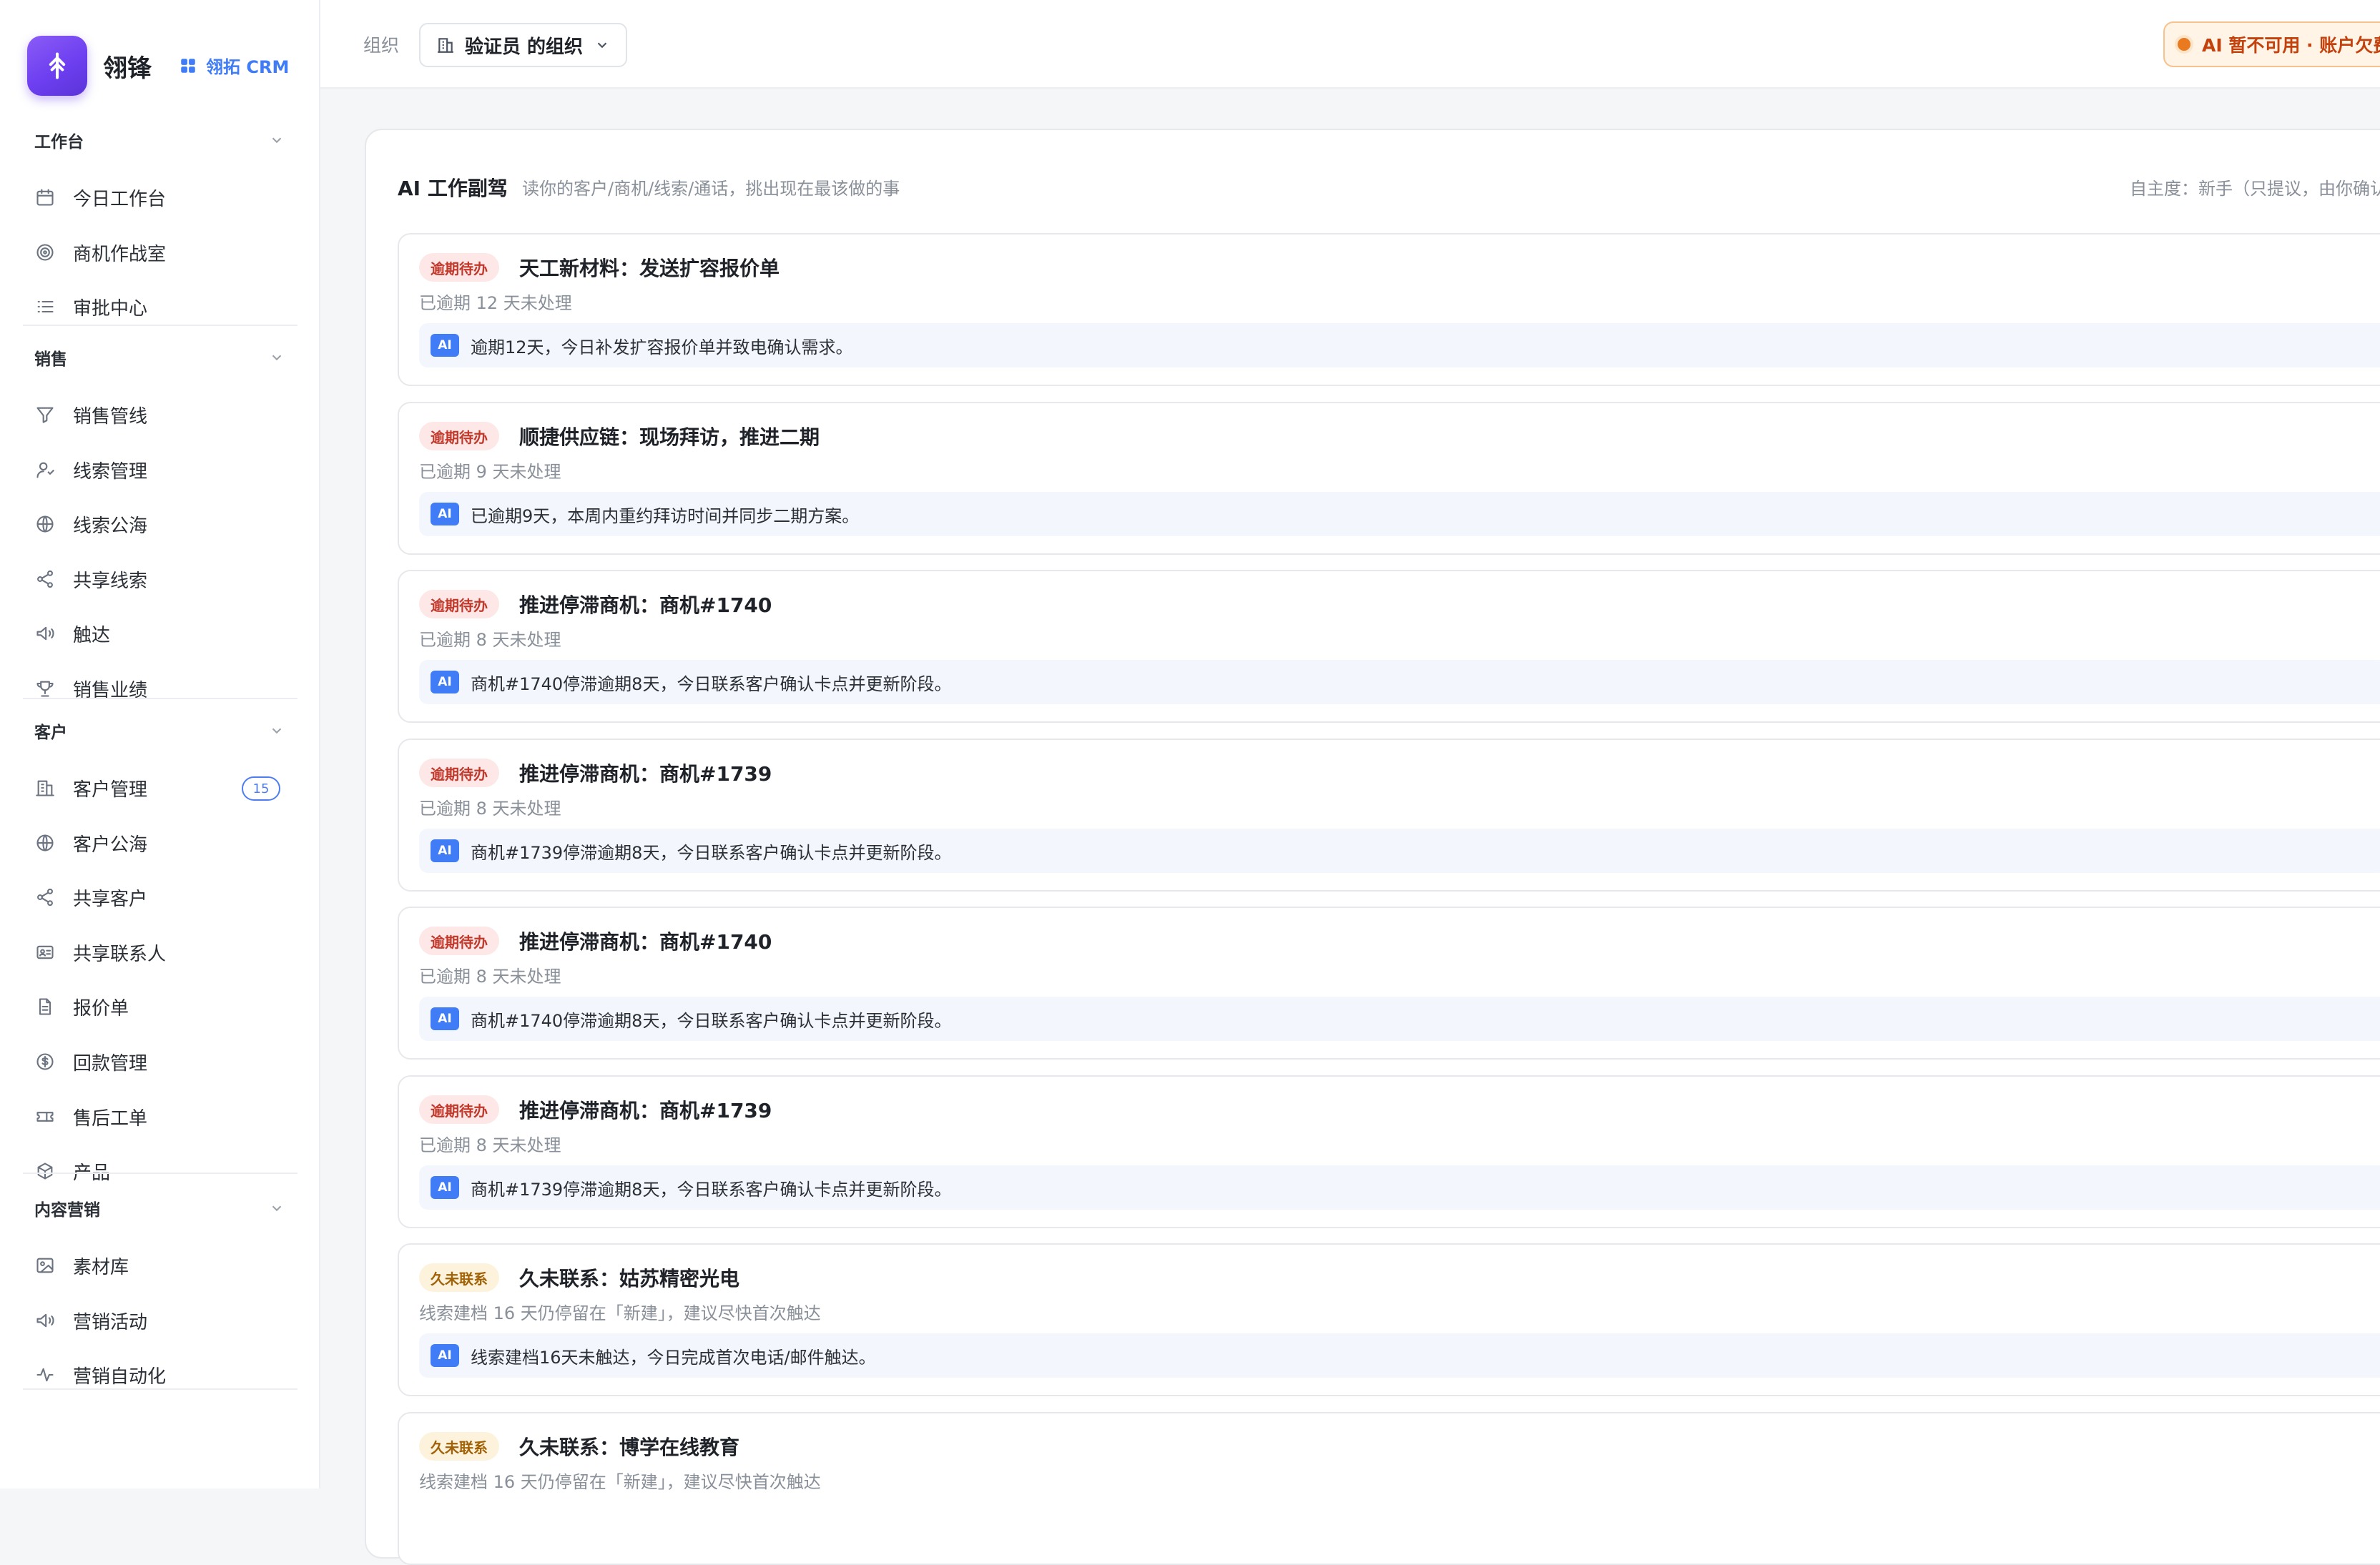  Describe the element at coordinates (381, 45) in the screenshot. I see `org-label: 组织` at that location.